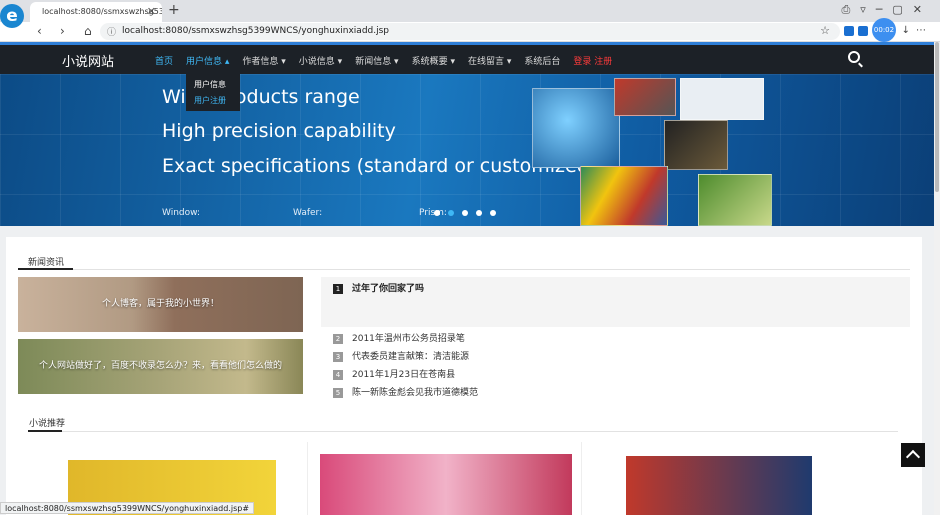 The width and height of the screenshot is (940, 515). I want to click on tab-title: localhost:8080/ssmxswzhsg5399, so click(102, 11).